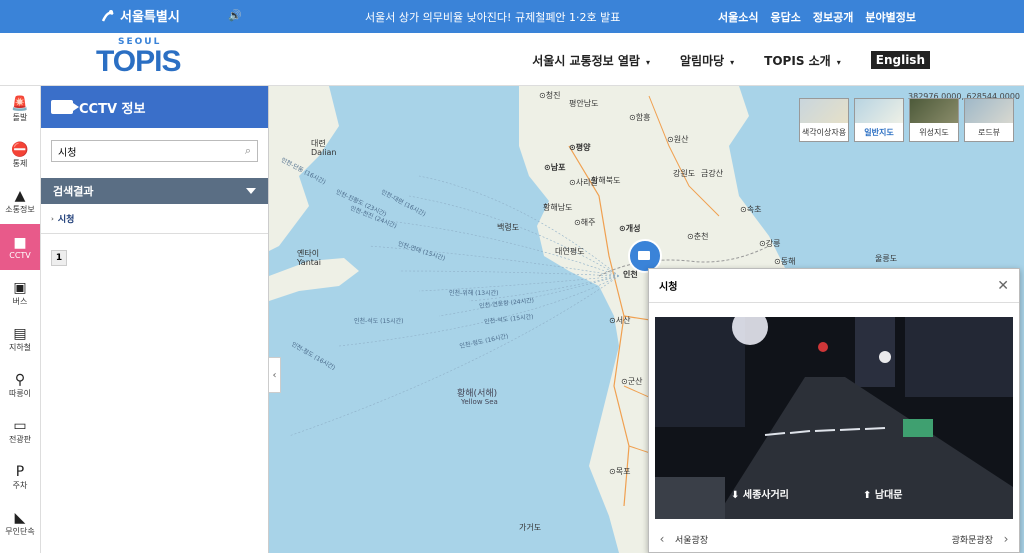 The width and height of the screenshot is (1024, 553). I want to click on sidebar-item-traffic: ▲ 소통정보, so click(20, 201).